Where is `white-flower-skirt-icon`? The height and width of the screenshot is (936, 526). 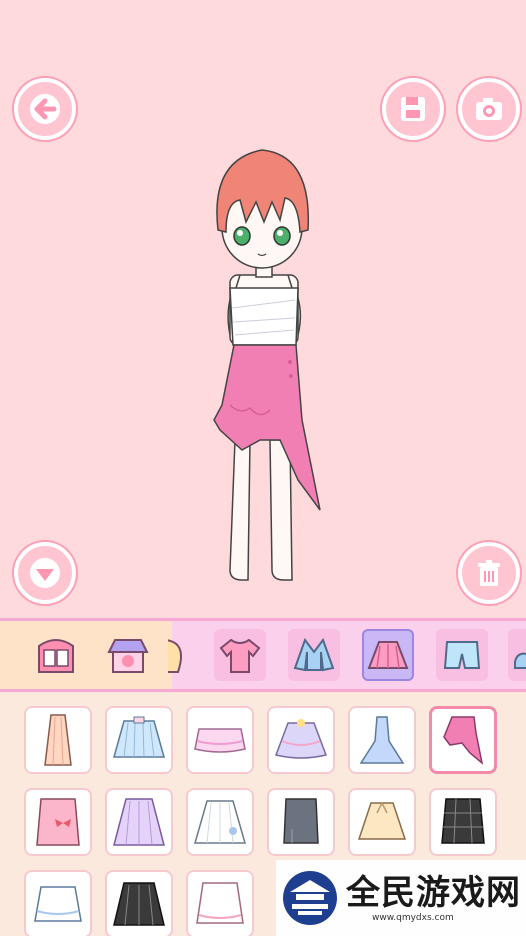 white-flower-skirt-icon is located at coordinates (220, 822).